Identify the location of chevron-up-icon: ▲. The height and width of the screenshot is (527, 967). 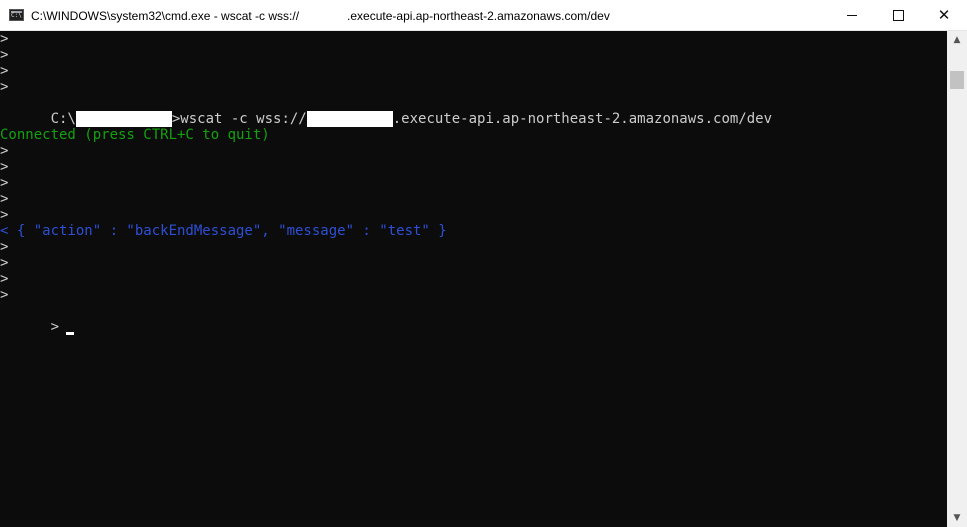
(957, 40).